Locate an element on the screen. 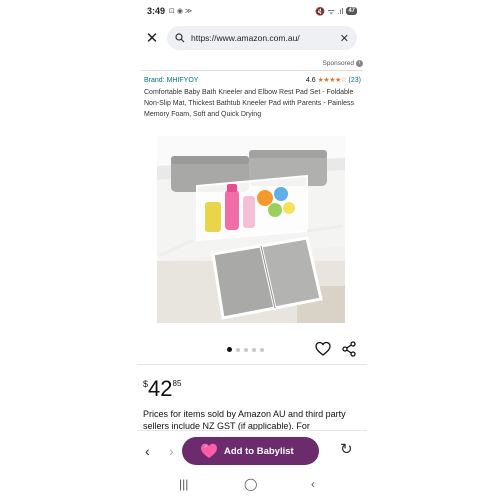  url-field: https://www.amazon.com.au/ ✕ is located at coordinates (262, 38).